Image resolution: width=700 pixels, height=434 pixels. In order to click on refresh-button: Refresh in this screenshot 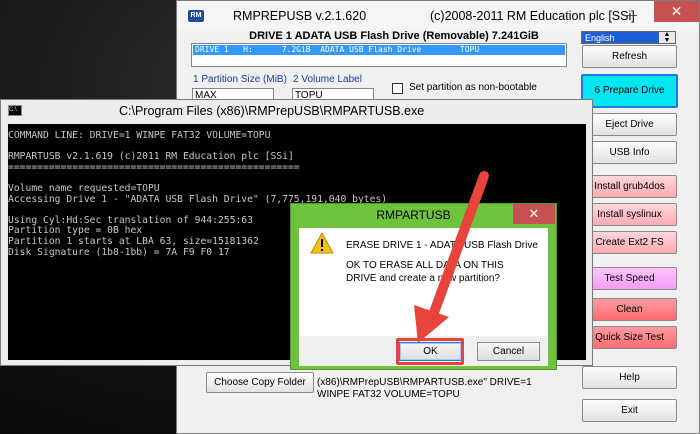, I will do `click(629, 56)`.